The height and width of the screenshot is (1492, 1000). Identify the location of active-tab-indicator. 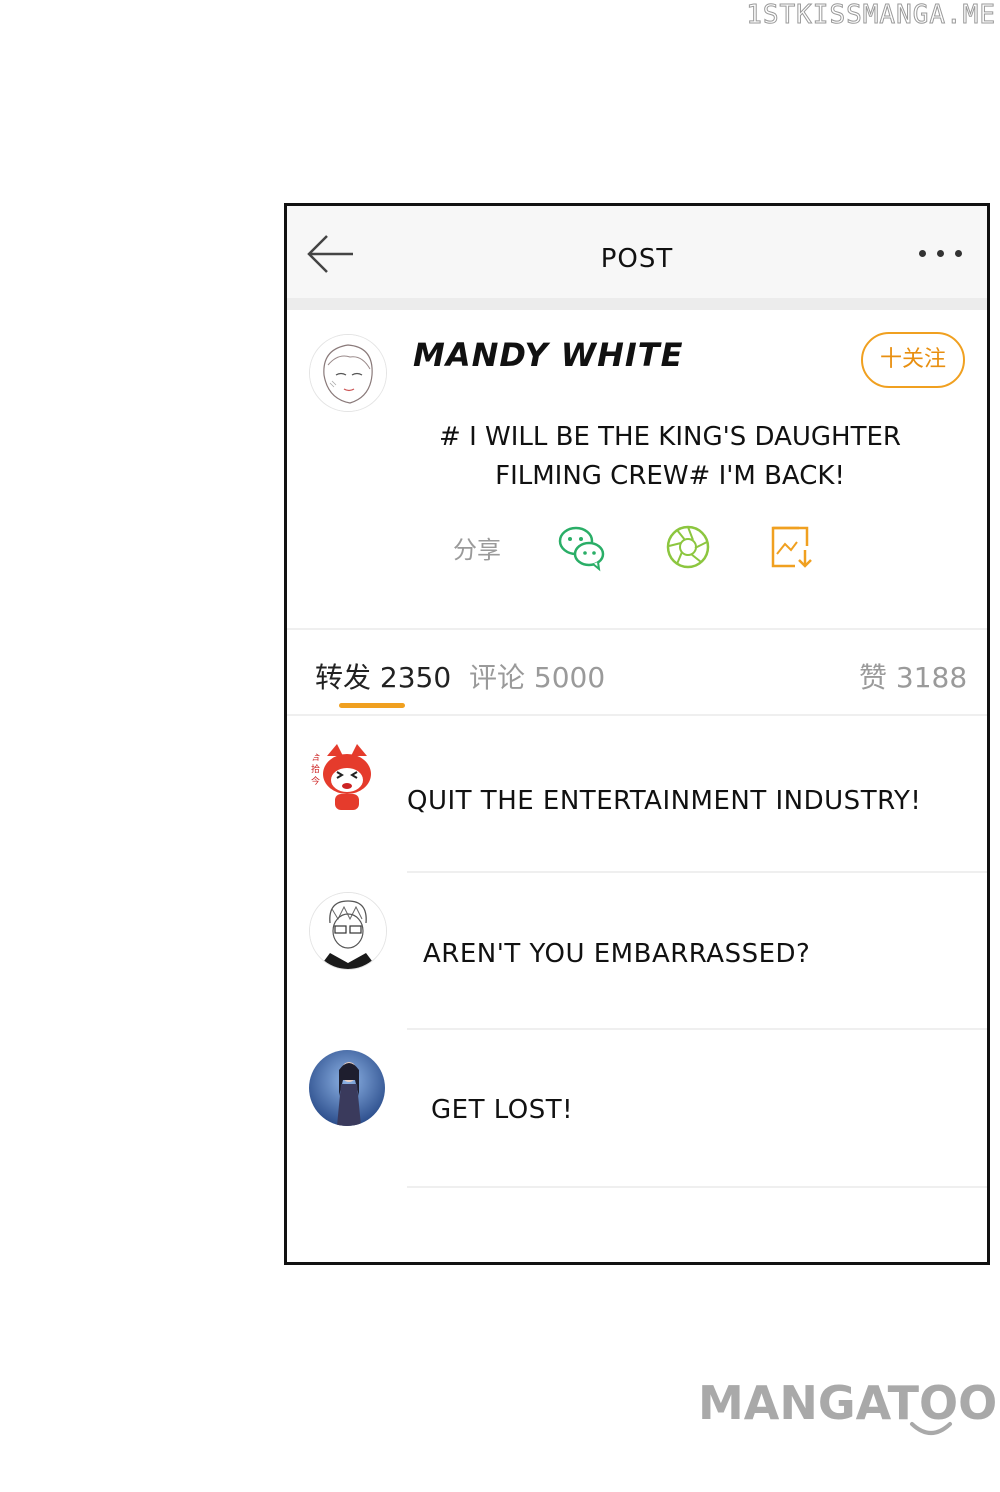
(372, 705).